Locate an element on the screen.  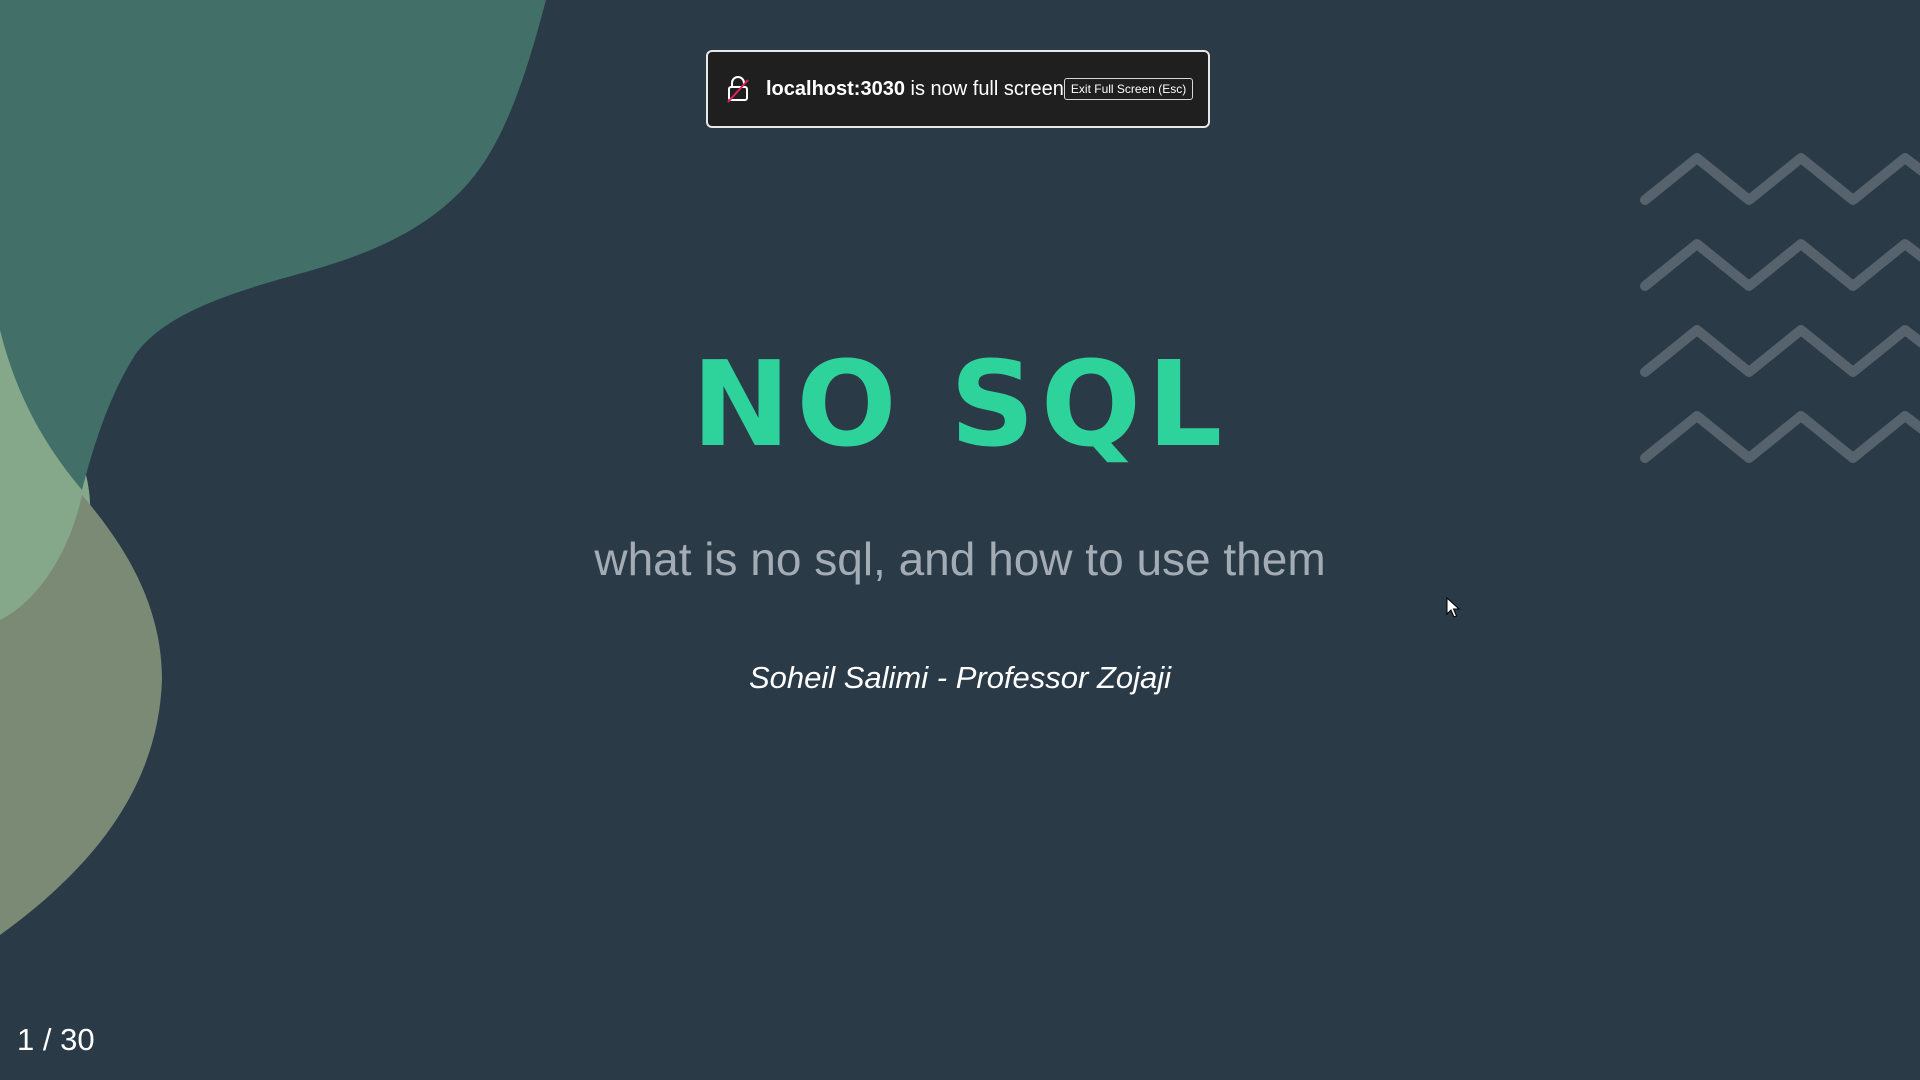
fullscreen-host: localhost:3030 is located at coordinates (835, 88).